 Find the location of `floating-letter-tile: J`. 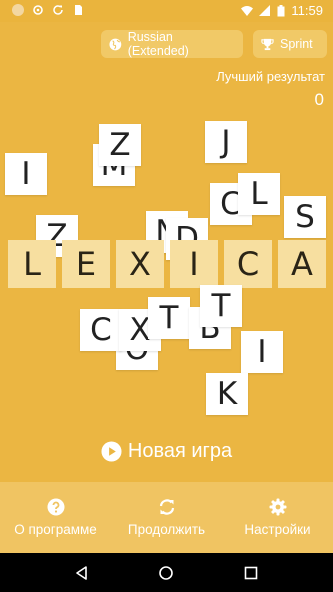

floating-letter-tile: J is located at coordinates (226, 142).